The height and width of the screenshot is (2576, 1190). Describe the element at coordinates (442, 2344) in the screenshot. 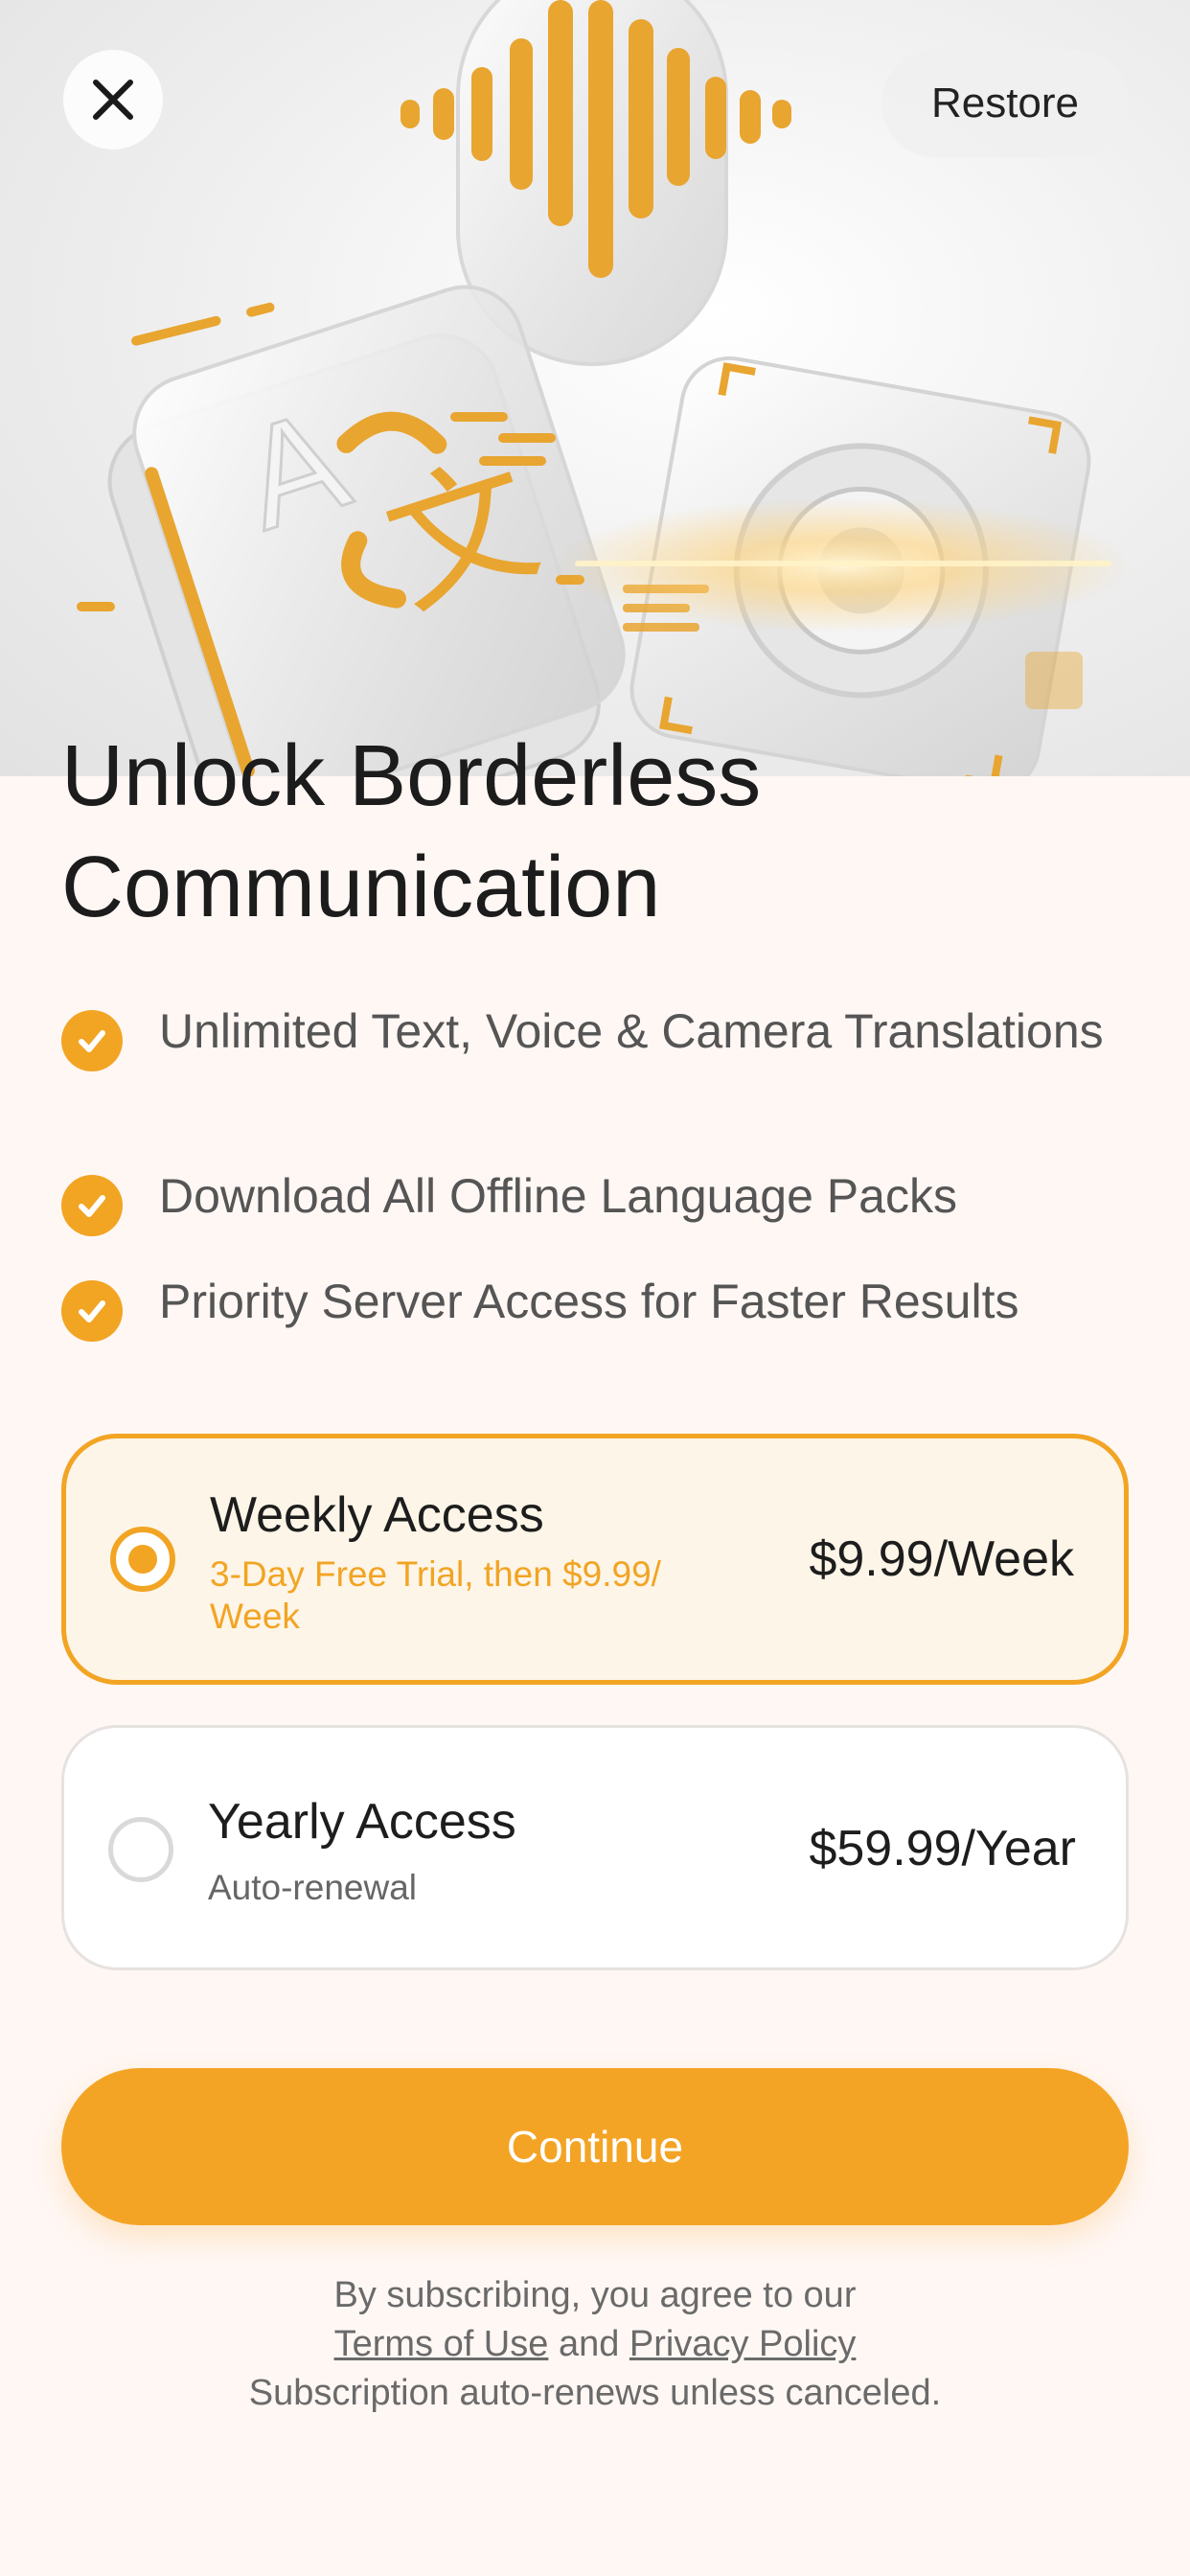

I see `terms-link: Terms of Use` at that location.